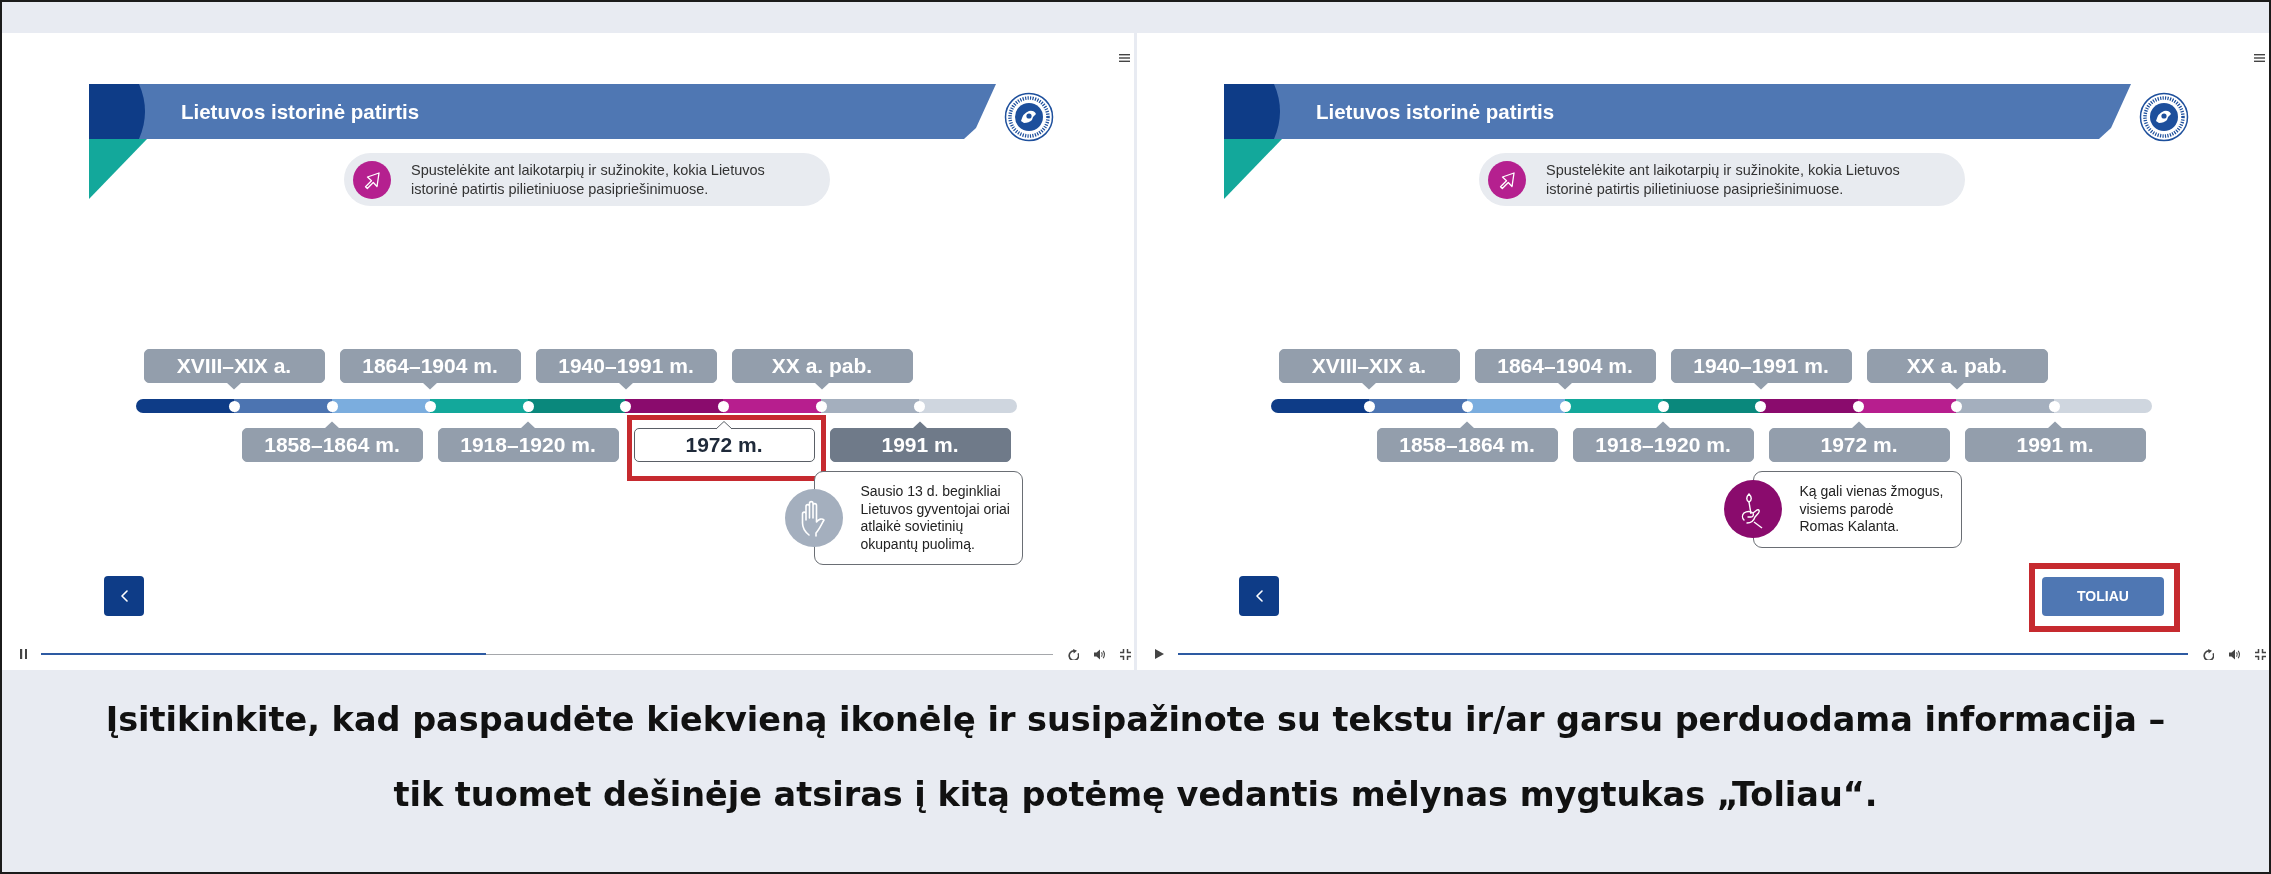  I want to click on caption-text: Įsitikinkite, kad paspaudėte kiekvieną ikonėlę ir susipažinote su tekstu ir/ar garsu perduodama informacija – tik tuomet dešinėje atsiras į kitą potėmę vedantis mėlynas mygtukas „Toliau“., so click(1135, 757).